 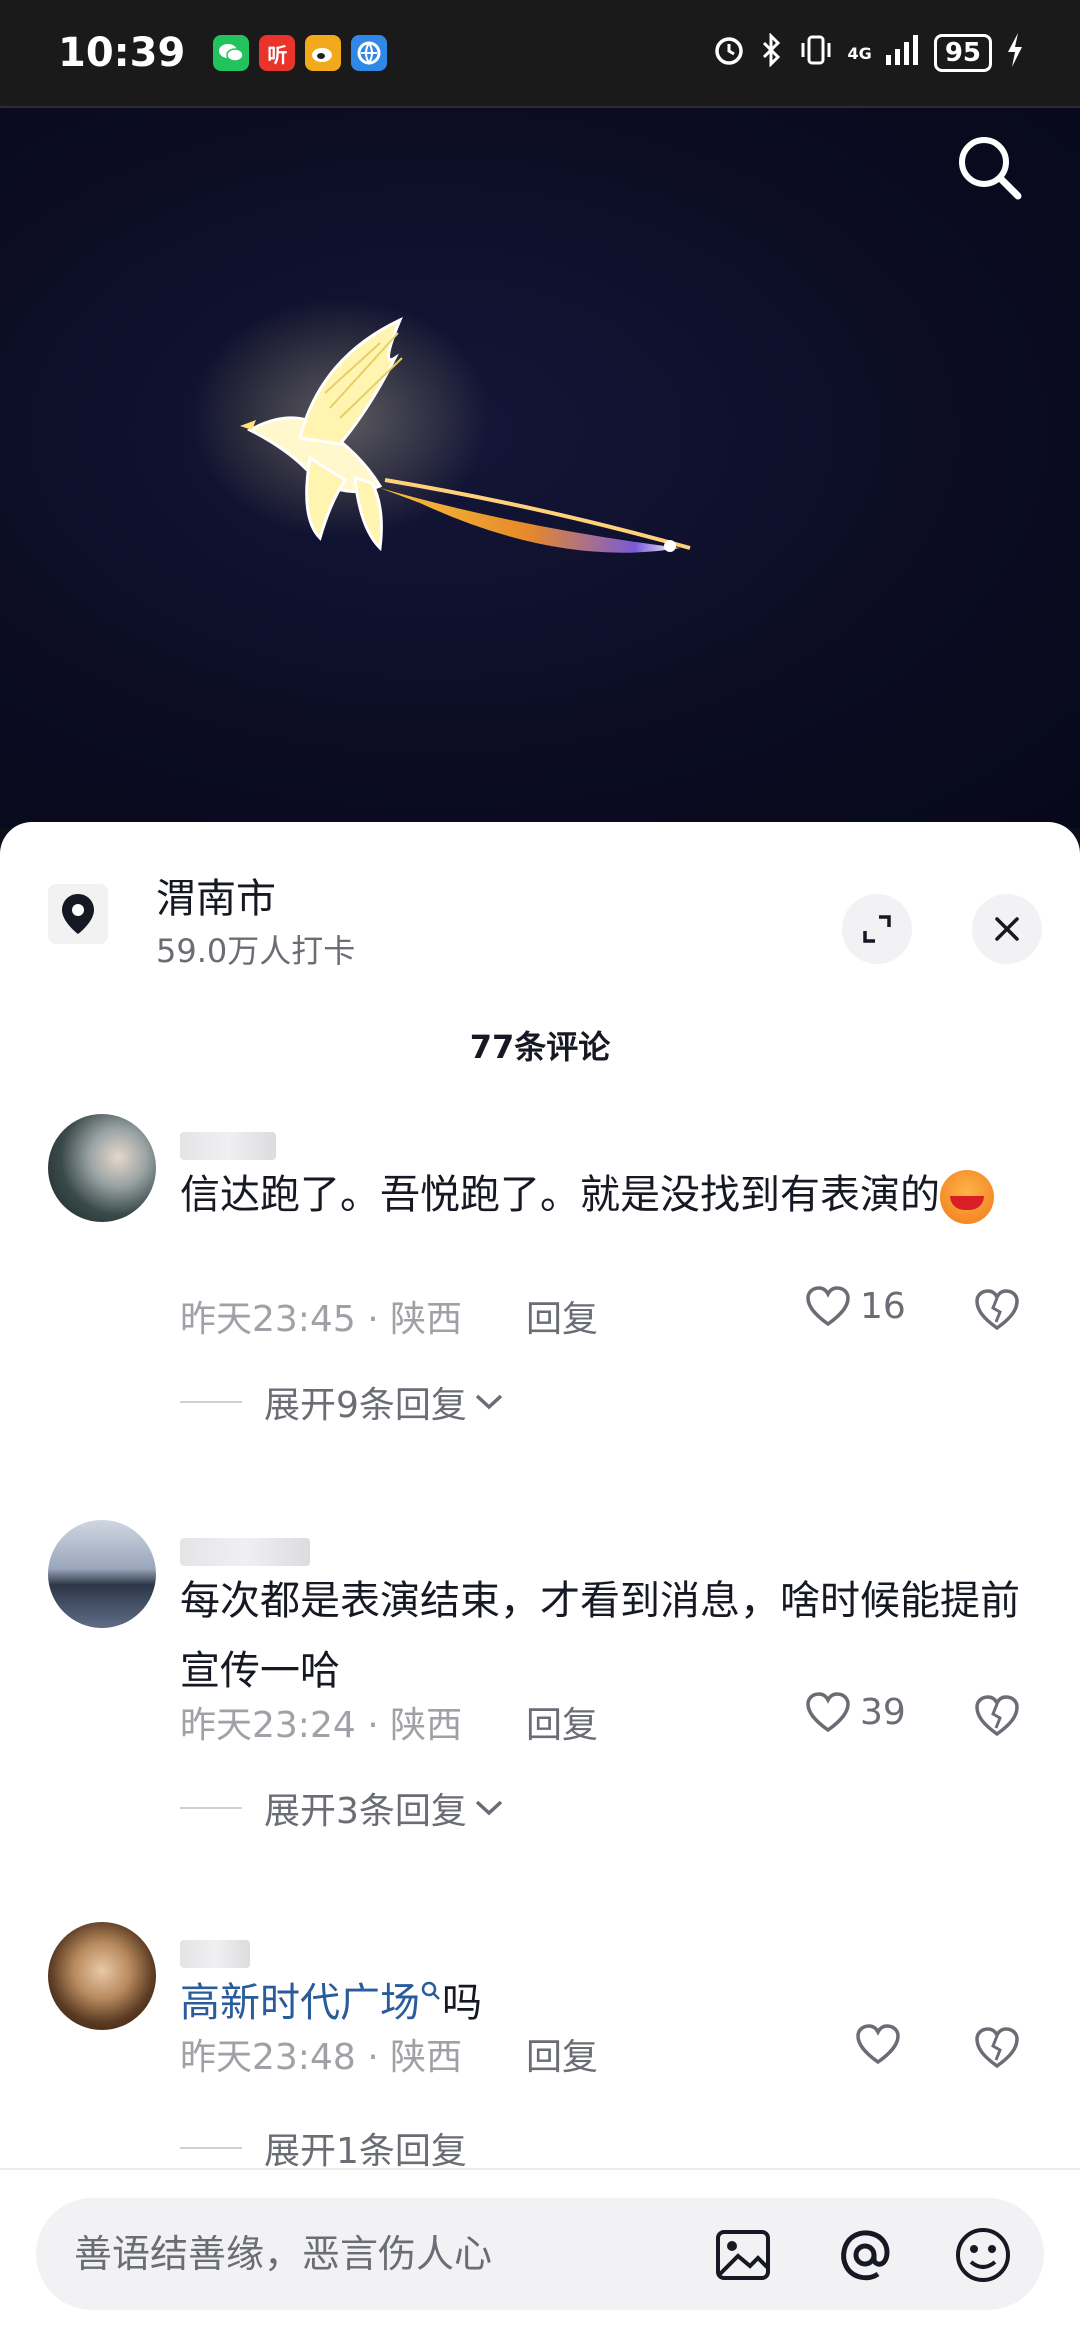 What do you see at coordinates (321, 1725) in the screenshot?
I see `comment-meta: 昨天23:24 · 陕西` at bounding box center [321, 1725].